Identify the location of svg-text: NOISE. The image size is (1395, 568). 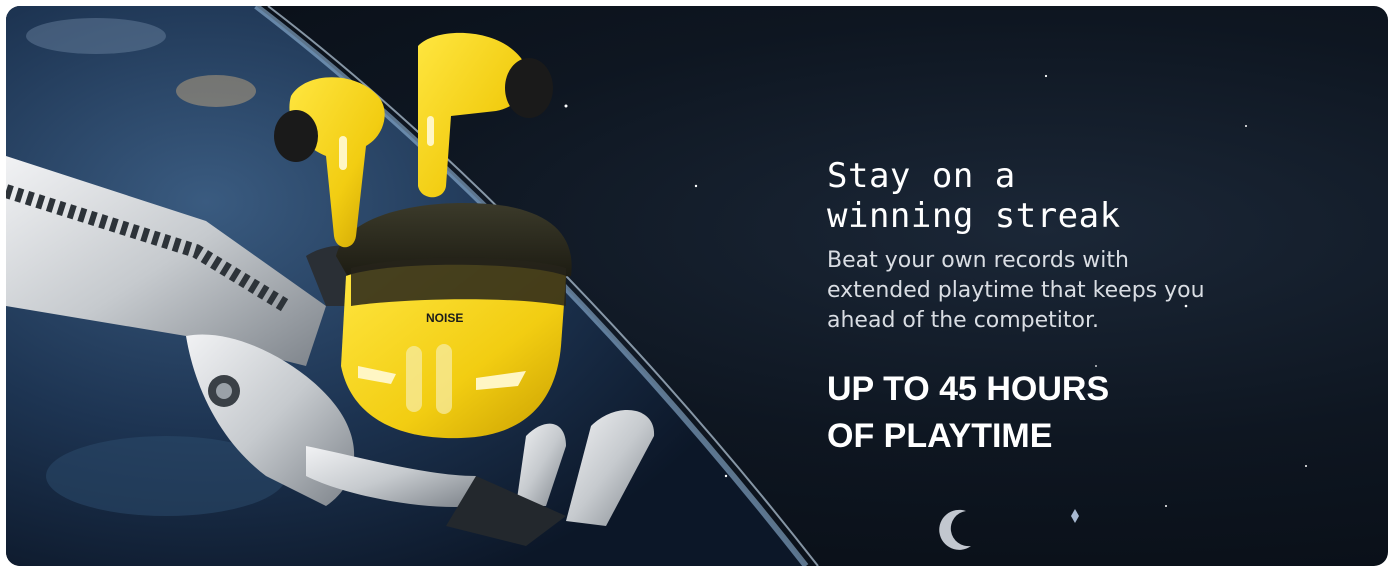
(444, 318).